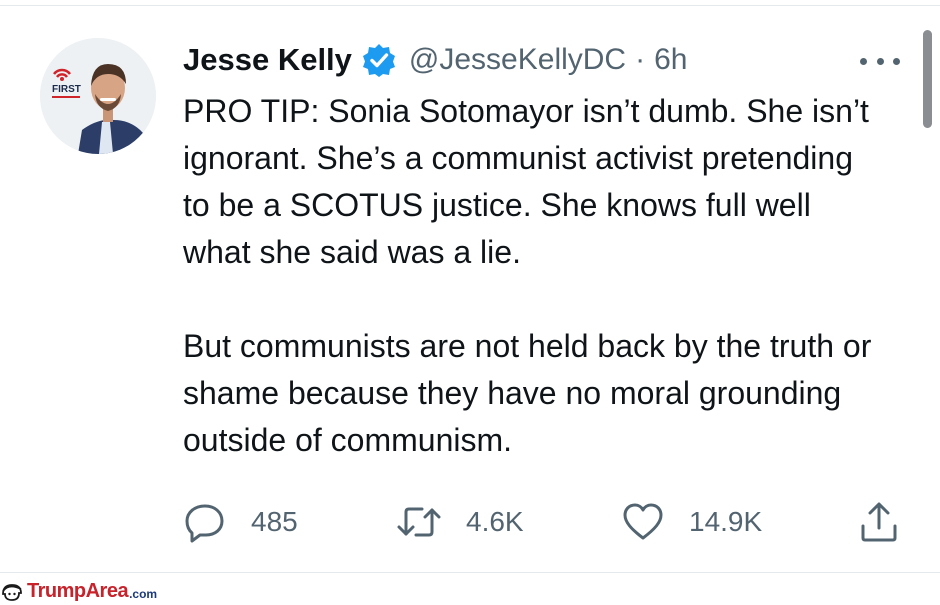 This screenshot has height=605, width=940. Describe the element at coordinates (379, 60) in the screenshot. I see `verified-badge-icon` at that location.